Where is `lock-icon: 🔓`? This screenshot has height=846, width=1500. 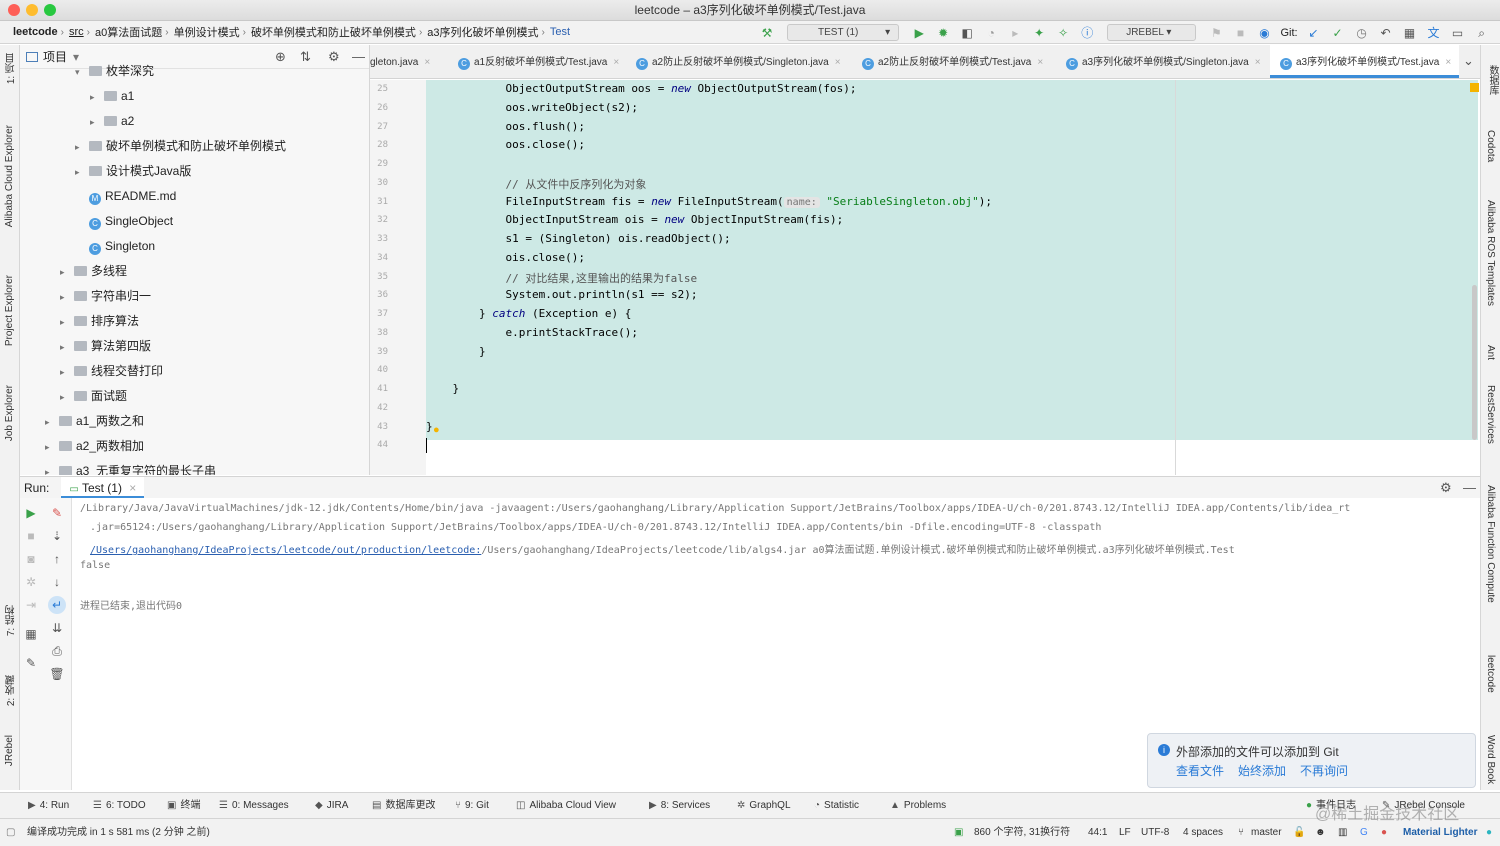 lock-icon: 🔓 is located at coordinates (1299, 832).